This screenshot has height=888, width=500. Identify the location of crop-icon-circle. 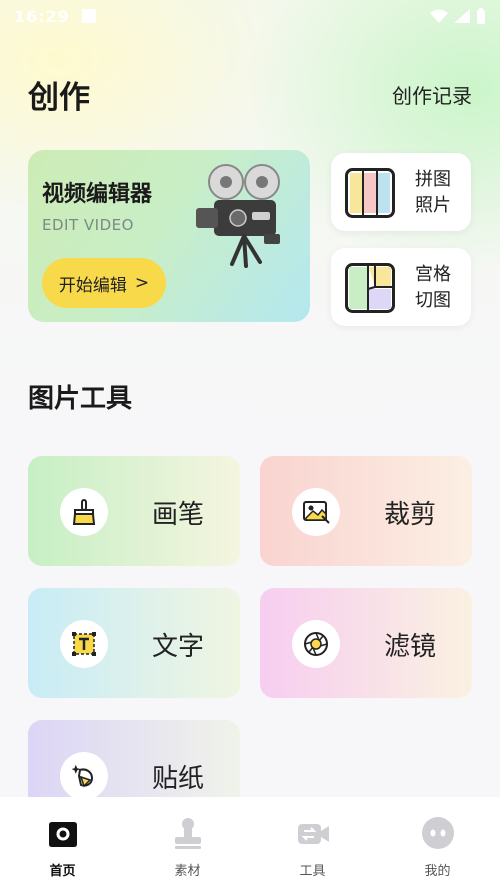
(316, 512).